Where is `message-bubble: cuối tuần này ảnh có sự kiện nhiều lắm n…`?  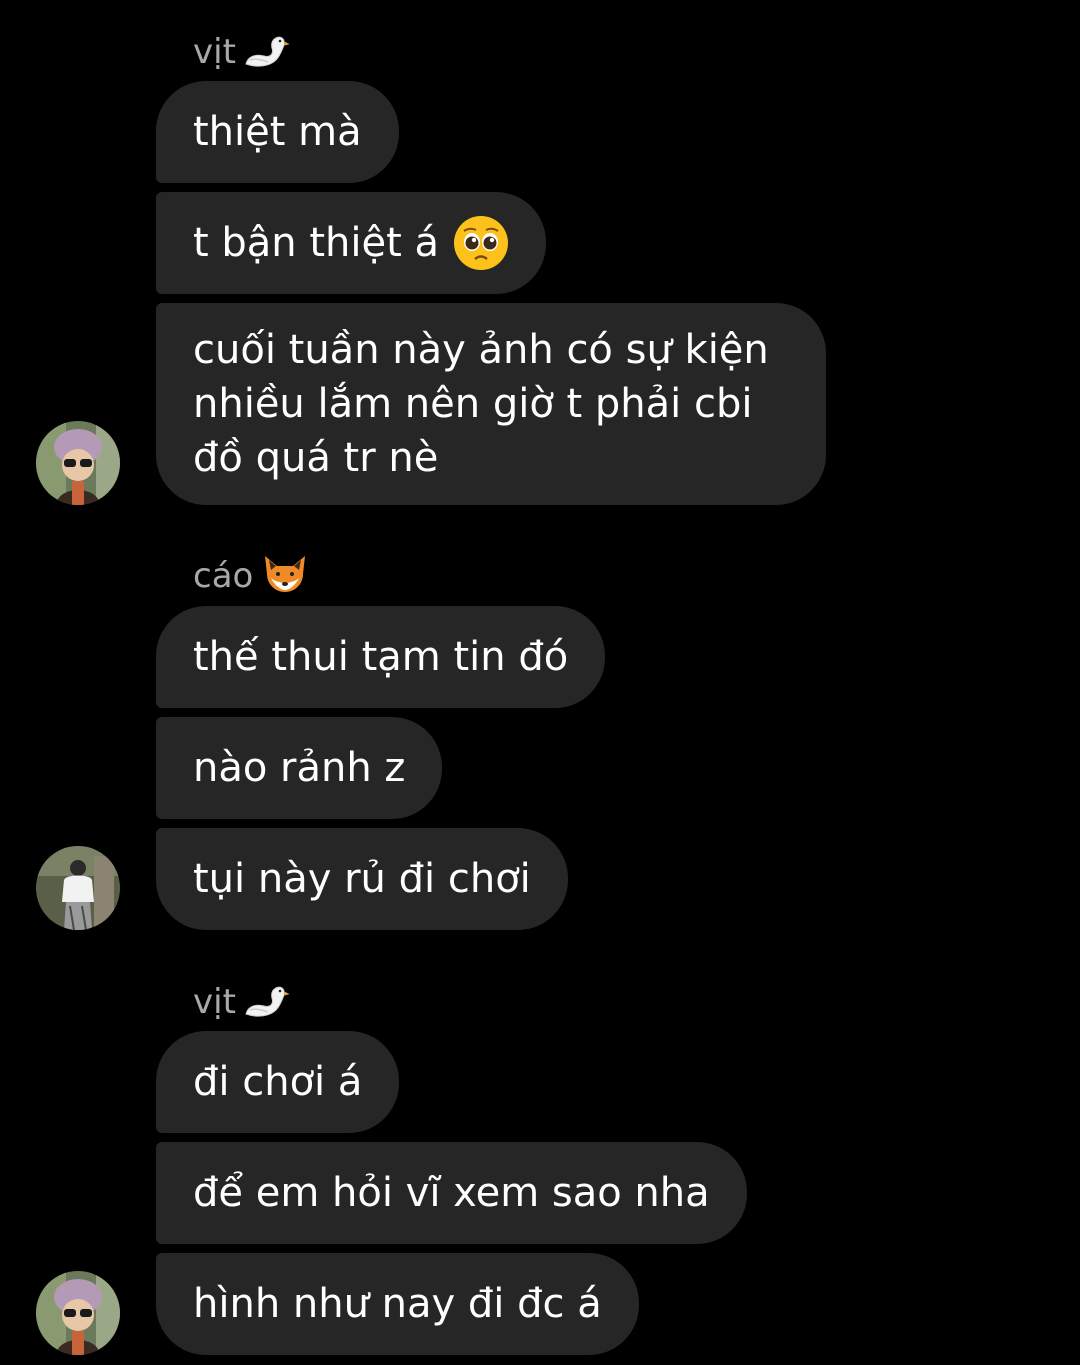 message-bubble: cuối tuần này ảnh có sự kiện nhiều lắm n… is located at coordinates (491, 404).